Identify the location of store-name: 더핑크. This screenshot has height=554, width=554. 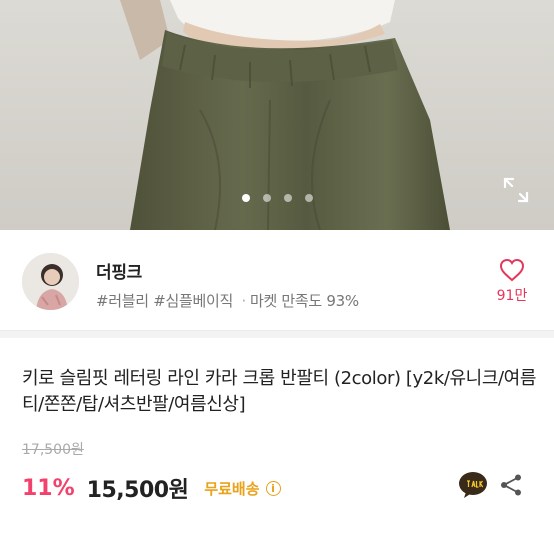
(119, 270).